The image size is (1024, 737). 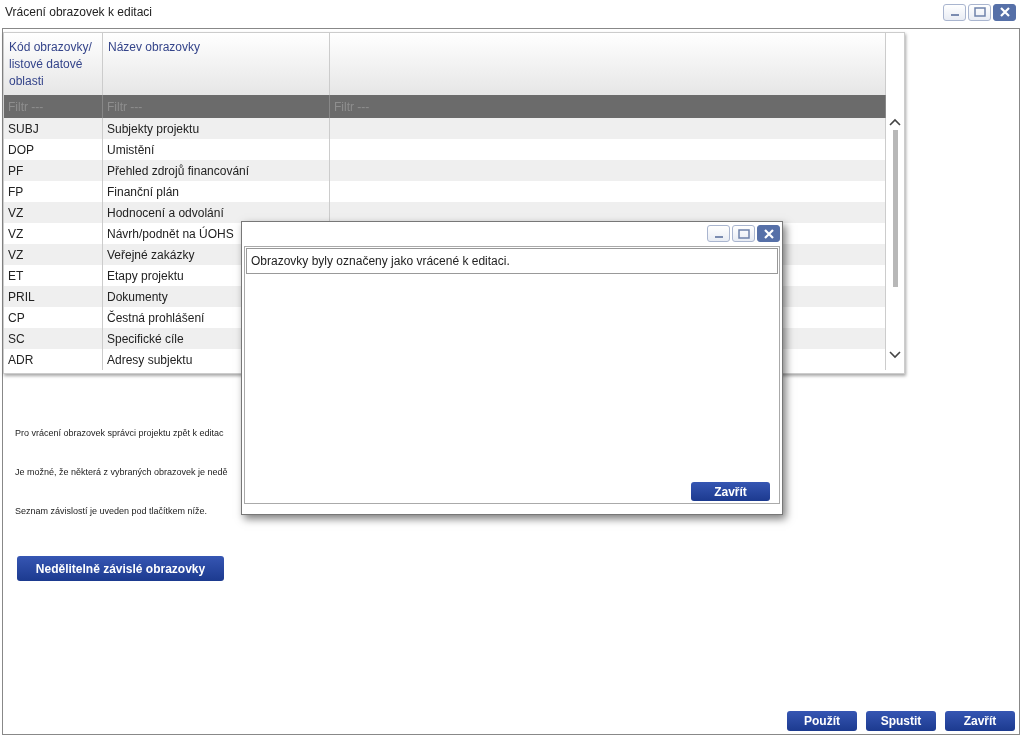 I want to click on table-cell: SUBJ, so click(x=53, y=128).